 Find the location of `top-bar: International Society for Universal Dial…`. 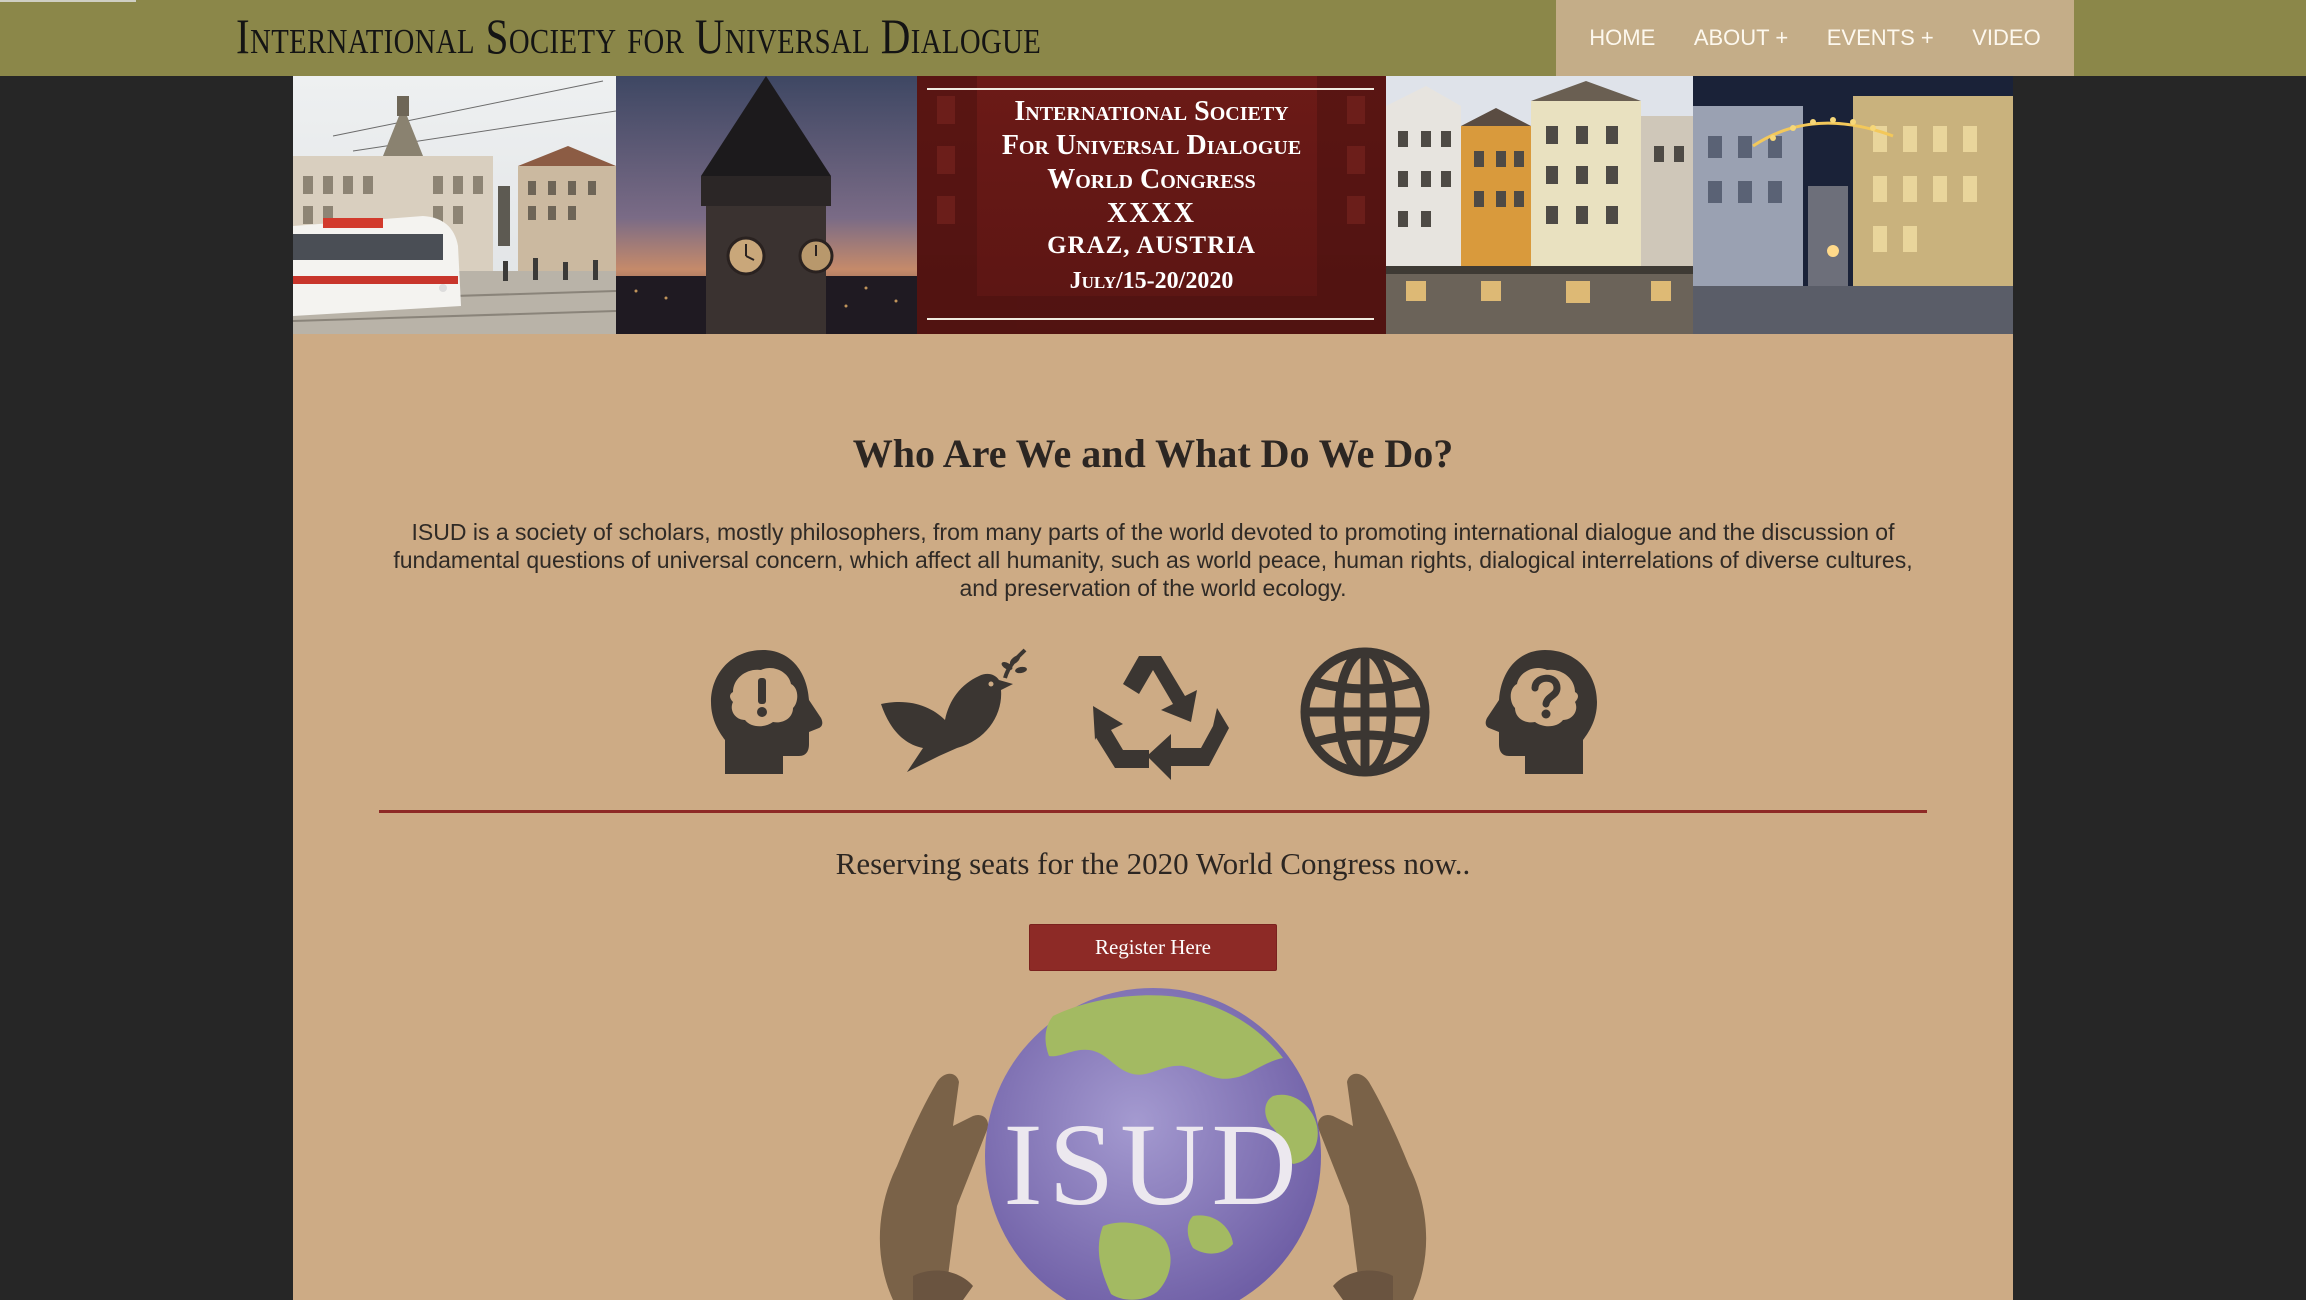

top-bar: International Society for Universal Dial… is located at coordinates (1153, 38).